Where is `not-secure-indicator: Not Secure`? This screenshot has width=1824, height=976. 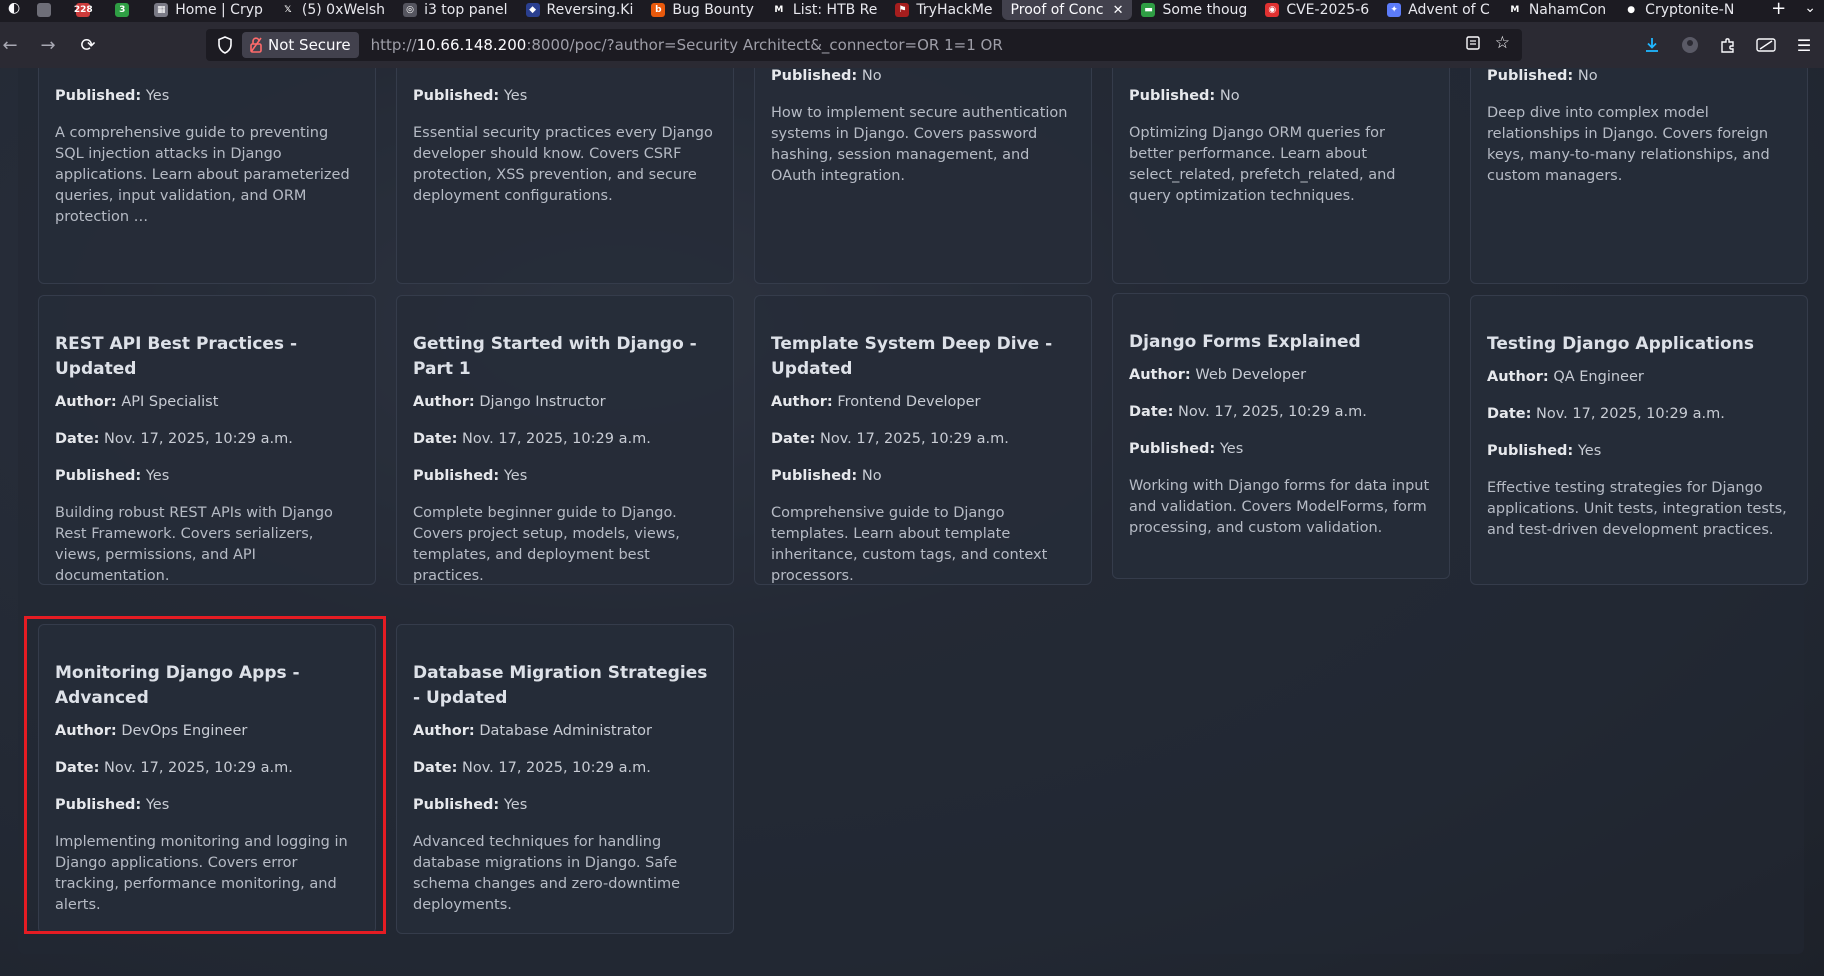
not-secure-indicator: Not Secure is located at coordinates (300, 45).